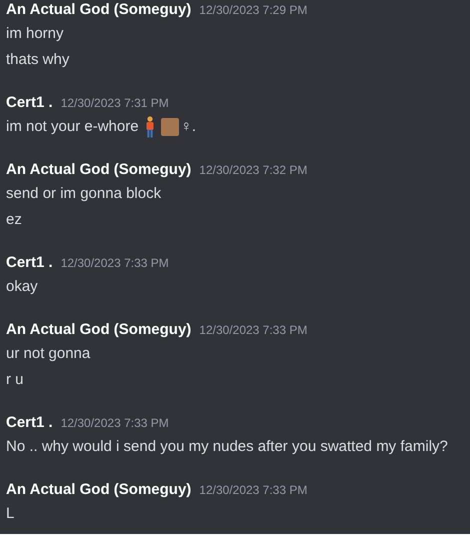 The width and height of the screenshot is (470, 535). What do you see at coordinates (114, 103) in the screenshot?
I see `timestamp: 12/30/2023 7:31 PM` at bounding box center [114, 103].